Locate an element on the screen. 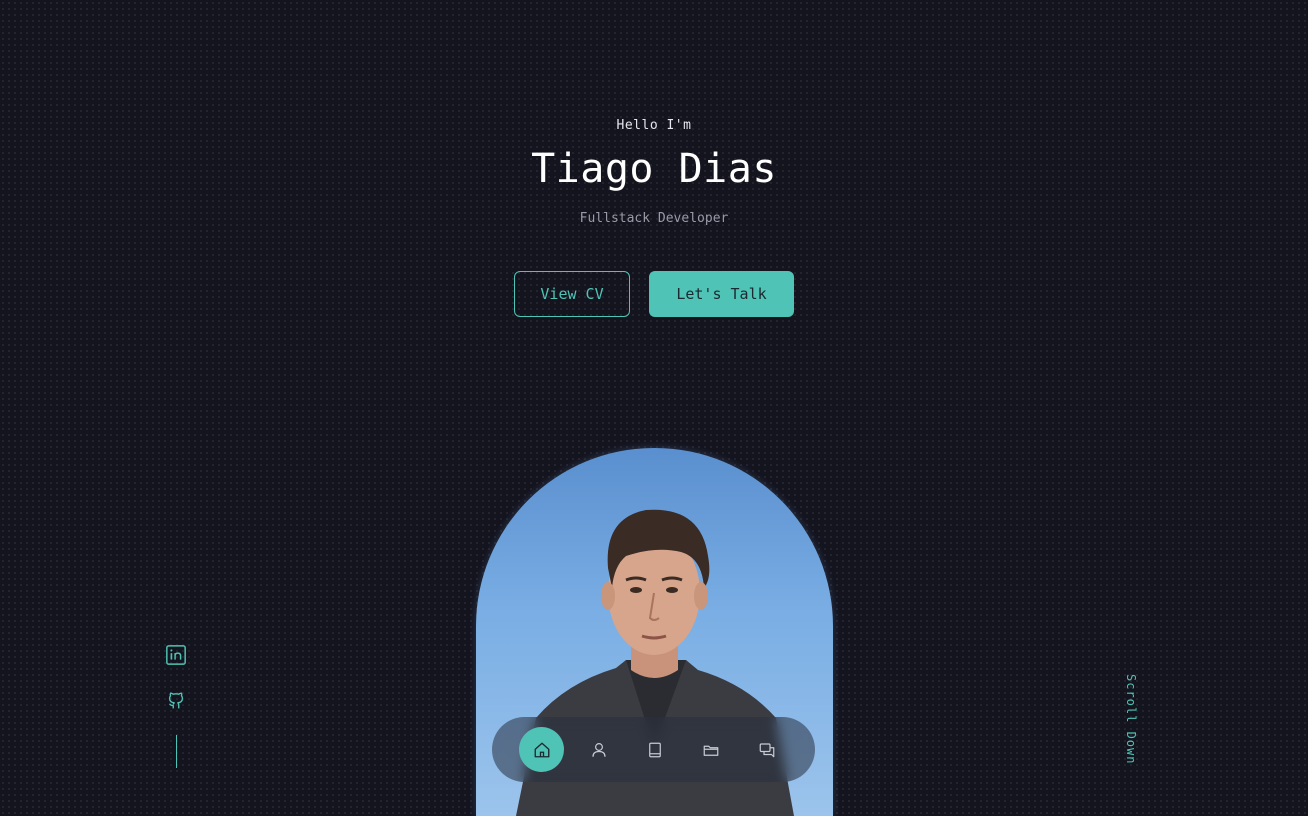 The image size is (1308, 816). bottom-nav-bar is located at coordinates (653, 749).